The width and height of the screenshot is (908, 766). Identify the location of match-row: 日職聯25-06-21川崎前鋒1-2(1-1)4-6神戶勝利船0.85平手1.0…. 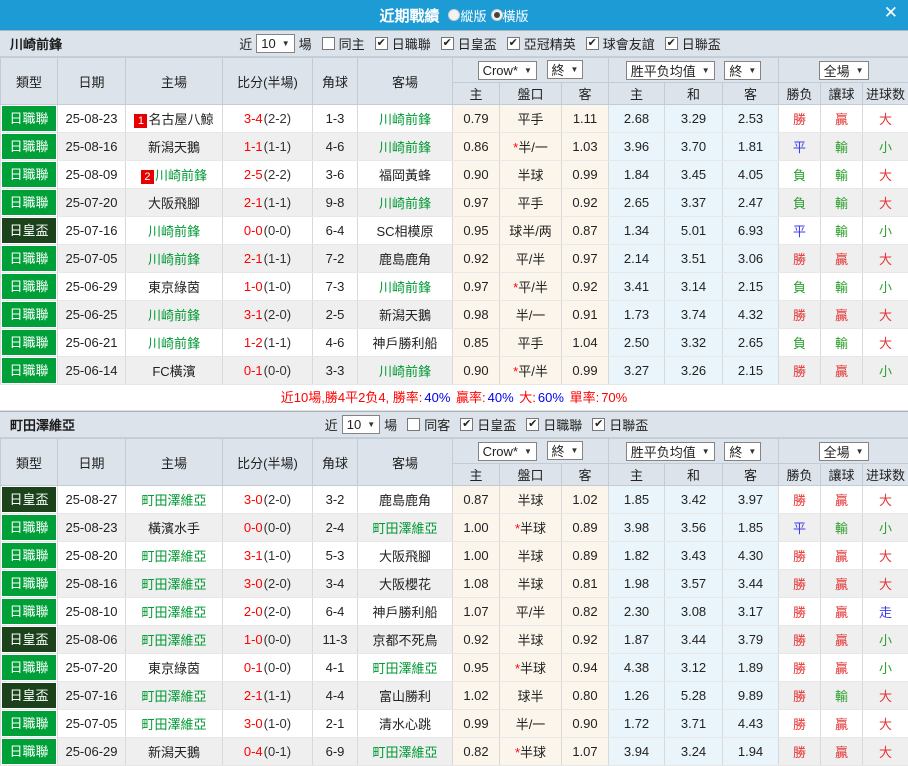
(454, 343).